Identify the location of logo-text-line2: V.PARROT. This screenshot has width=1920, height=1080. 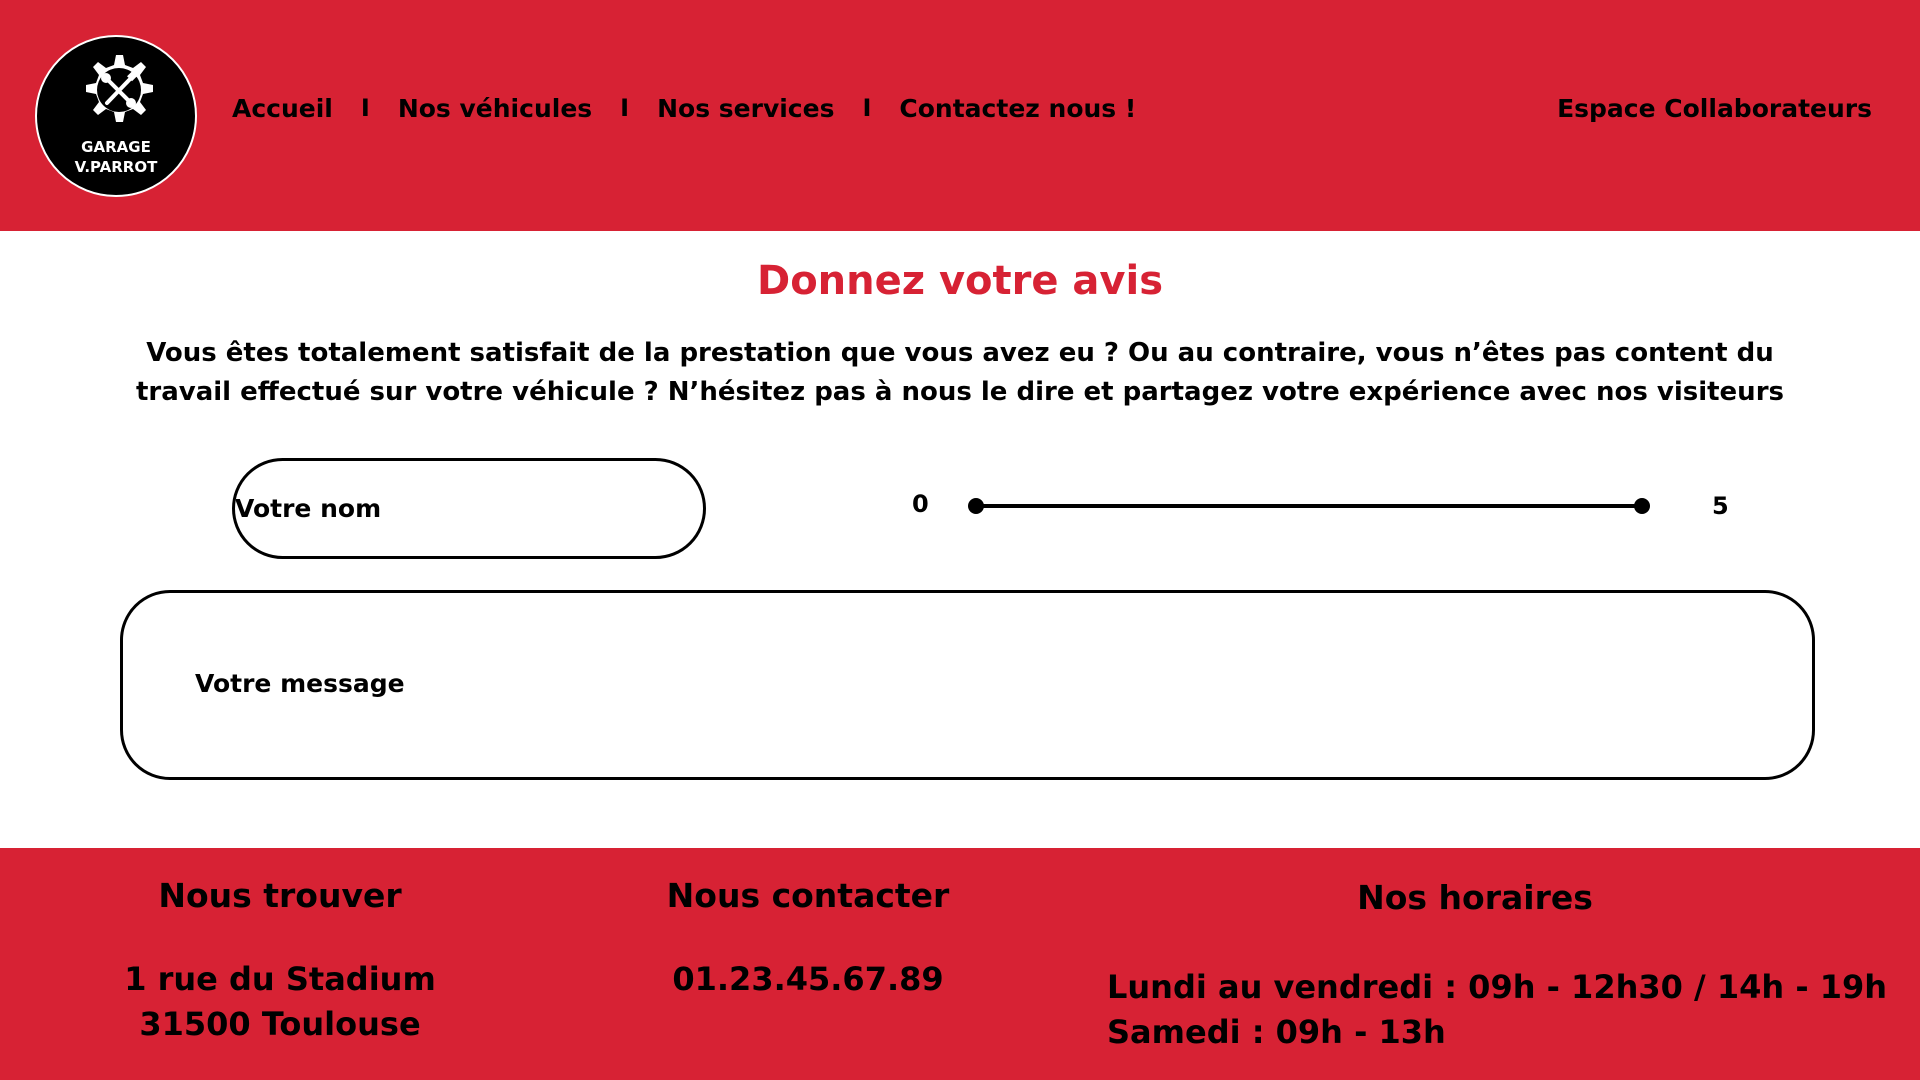
(116, 167).